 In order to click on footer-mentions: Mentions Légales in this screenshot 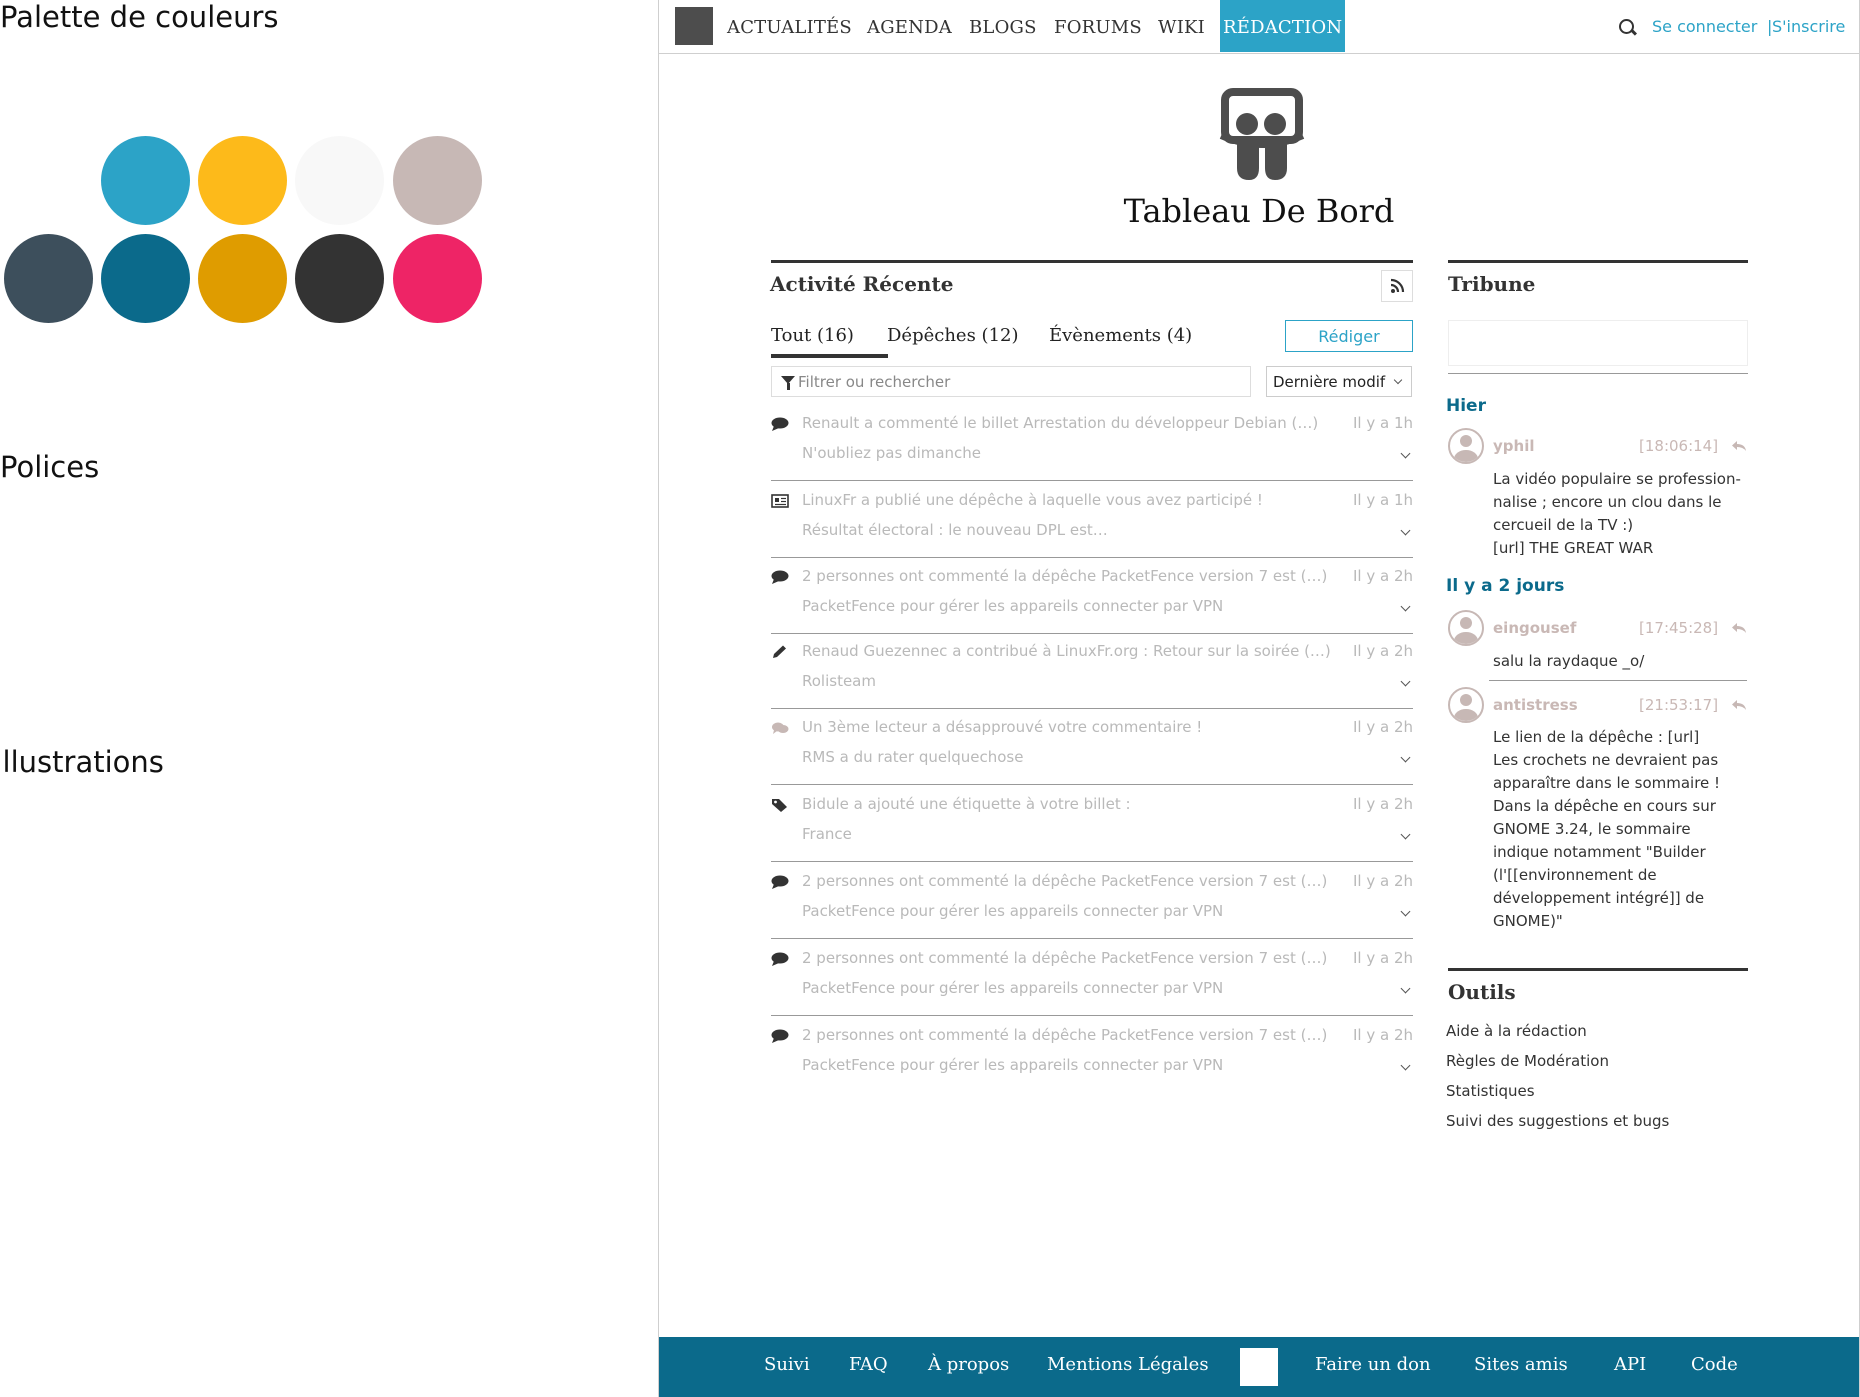, I will do `click(1128, 1364)`.